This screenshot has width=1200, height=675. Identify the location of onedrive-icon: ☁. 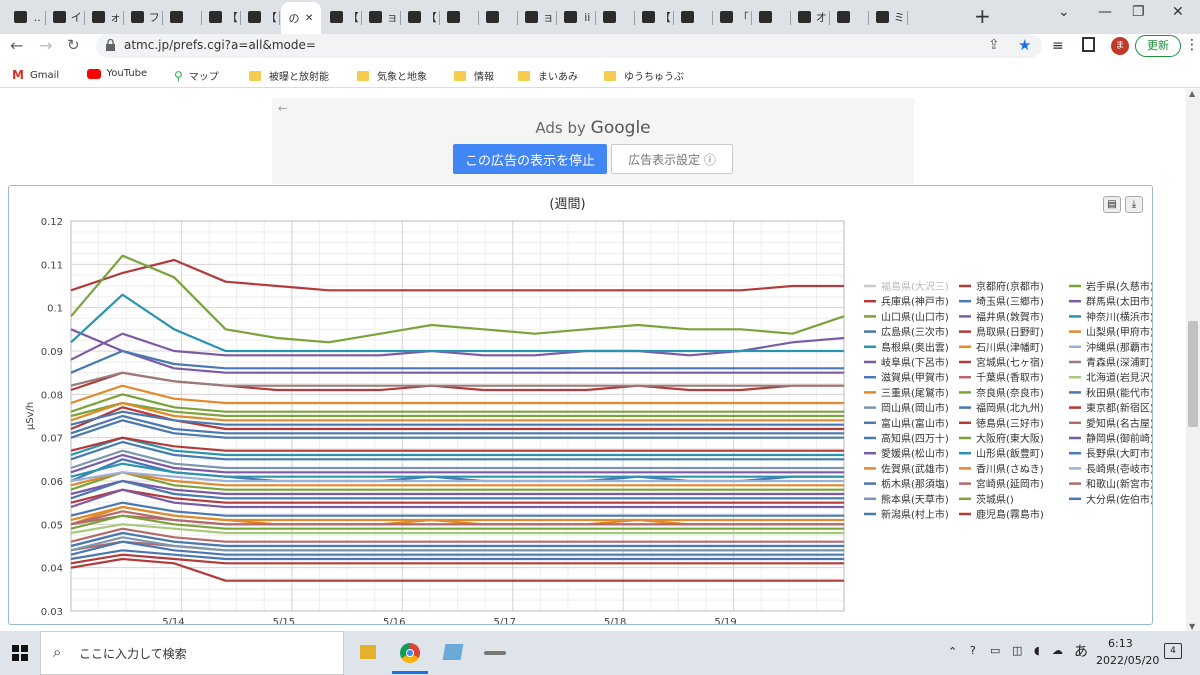
(1057, 650).